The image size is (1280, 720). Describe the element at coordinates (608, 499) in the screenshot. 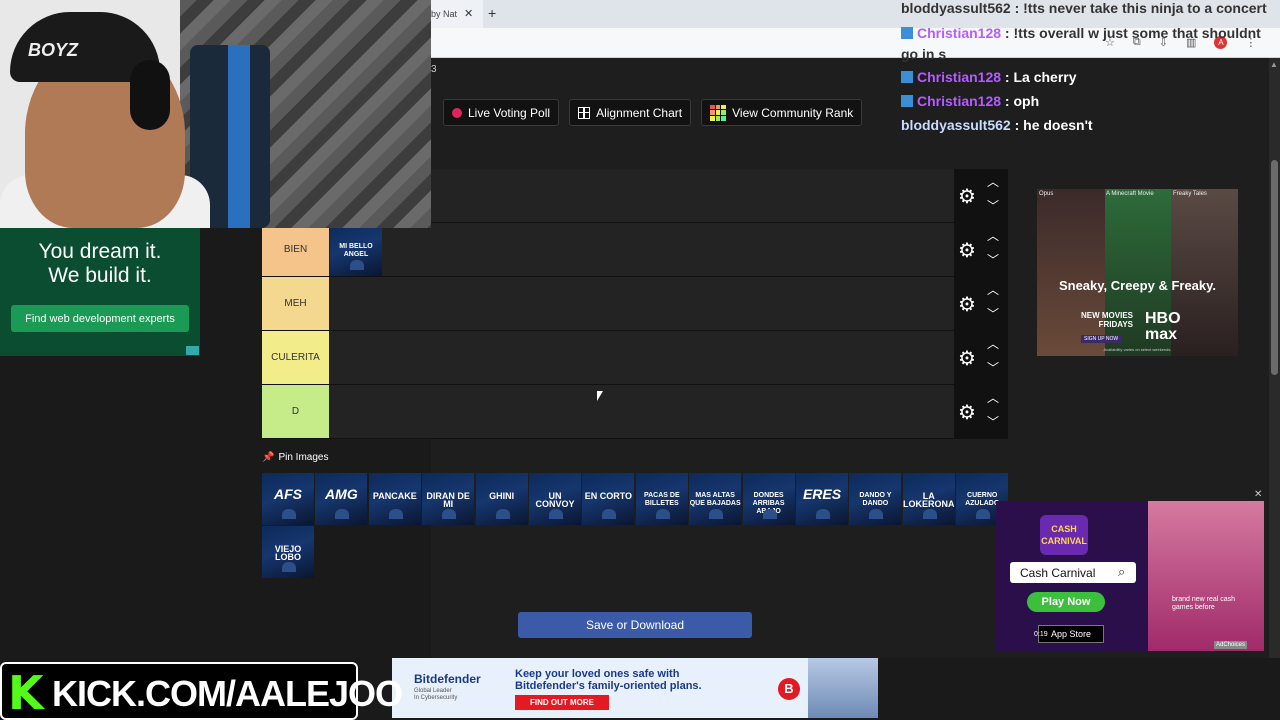

I see `pool-item-thumbnail: EN CORTO` at that location.